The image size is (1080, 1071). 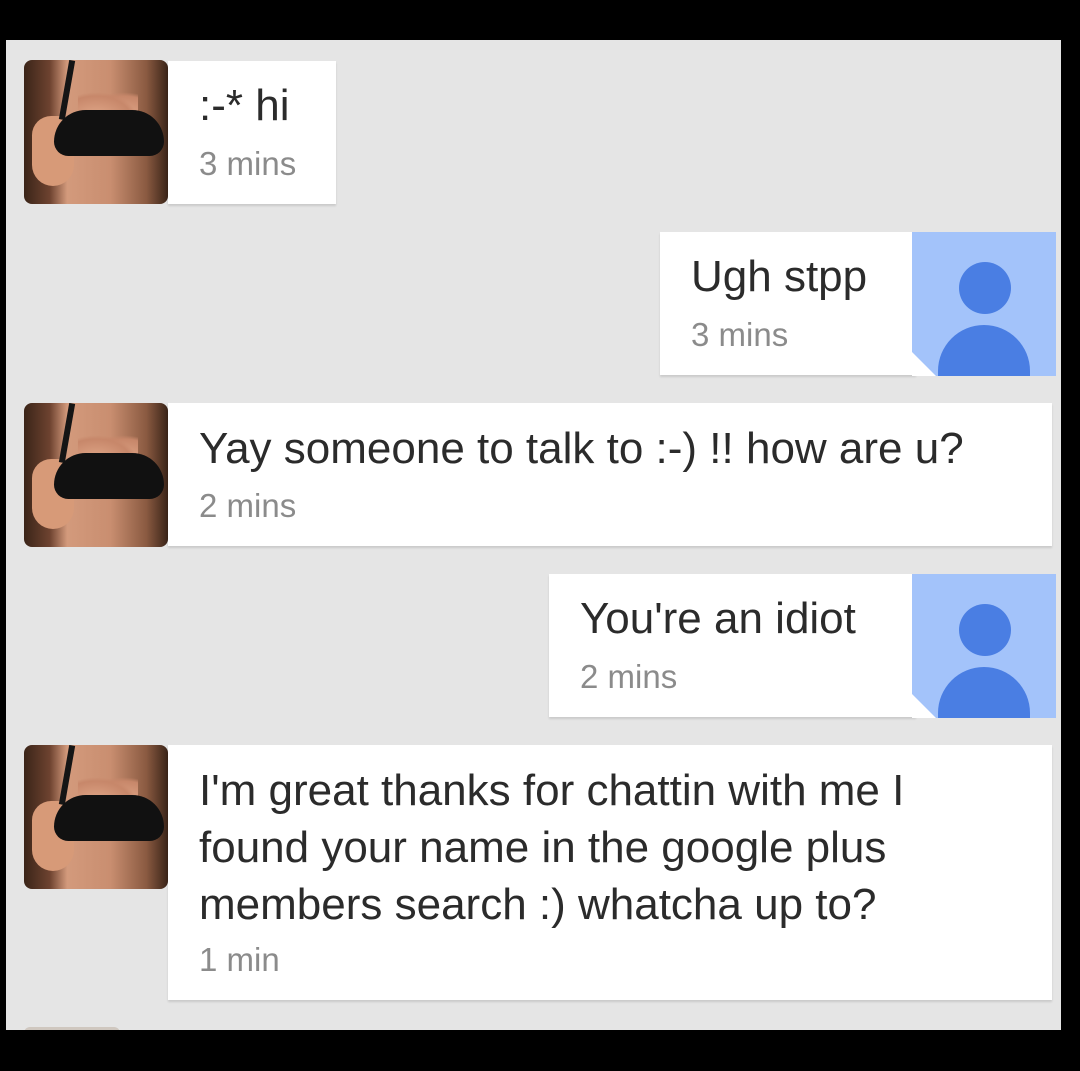 What do you see at coordinates (239, 959) in the screenshot?
I see `message-timestamp: 1 min` at bounding box center [239, 959].